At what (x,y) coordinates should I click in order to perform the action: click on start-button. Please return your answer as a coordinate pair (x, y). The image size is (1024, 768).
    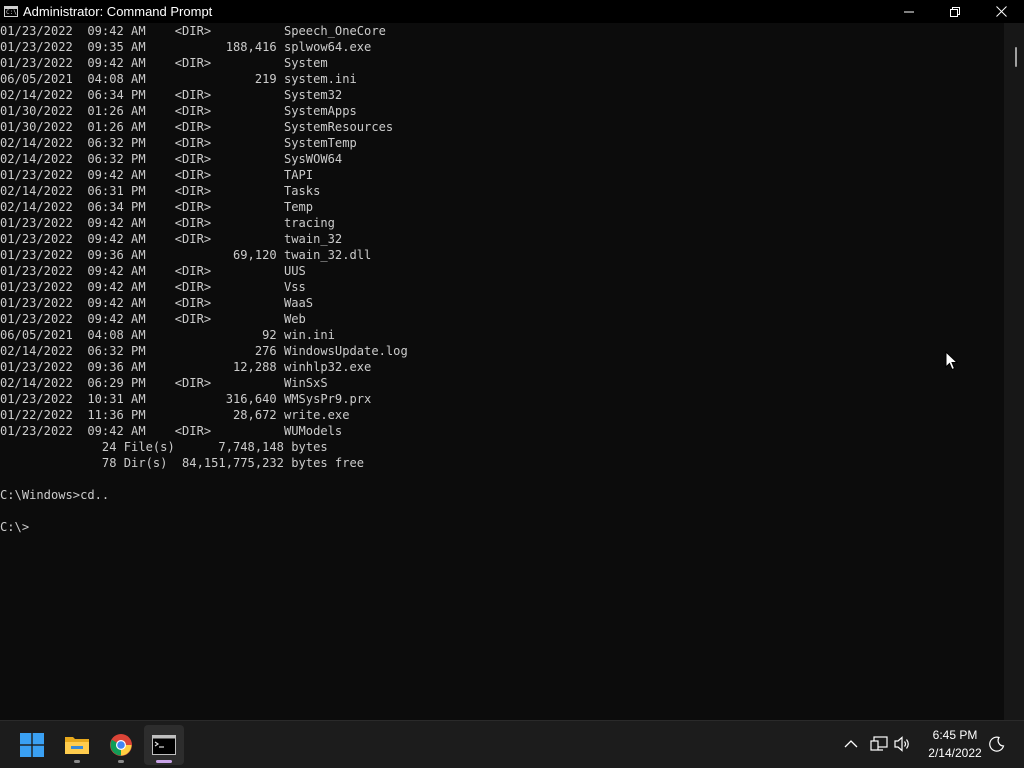
    Looking at the image, I should click on (32, 745).